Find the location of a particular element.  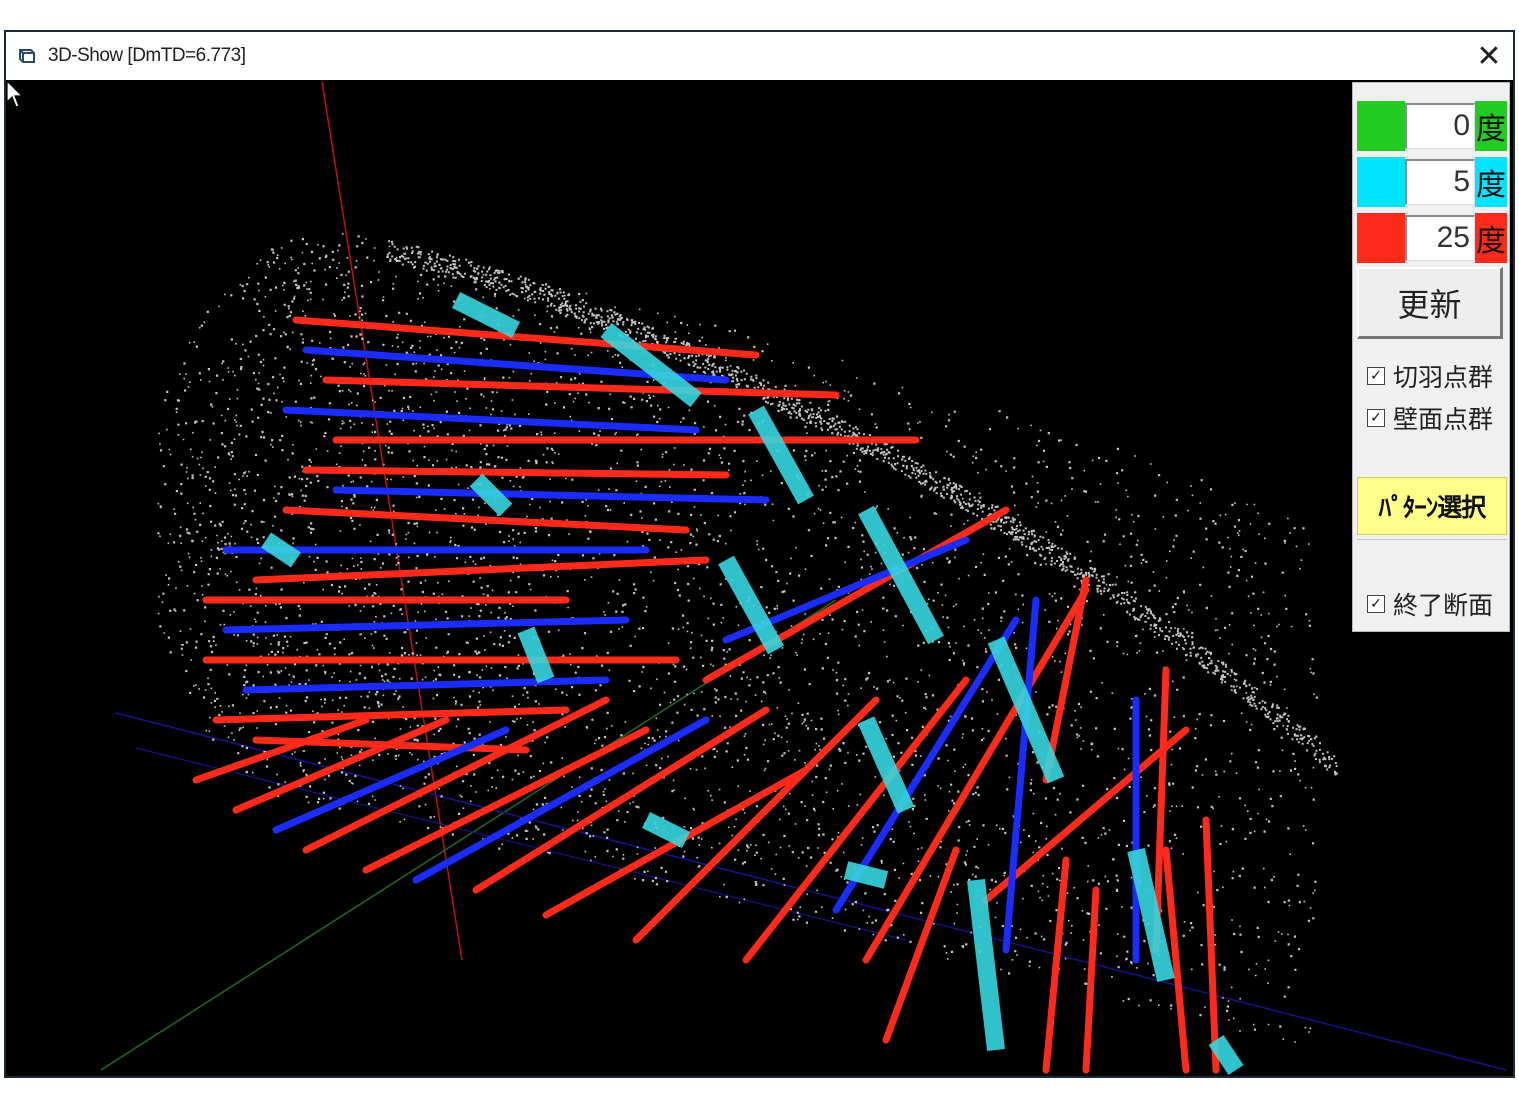

close-button: ✕ is located at coordinates (1489, 56).